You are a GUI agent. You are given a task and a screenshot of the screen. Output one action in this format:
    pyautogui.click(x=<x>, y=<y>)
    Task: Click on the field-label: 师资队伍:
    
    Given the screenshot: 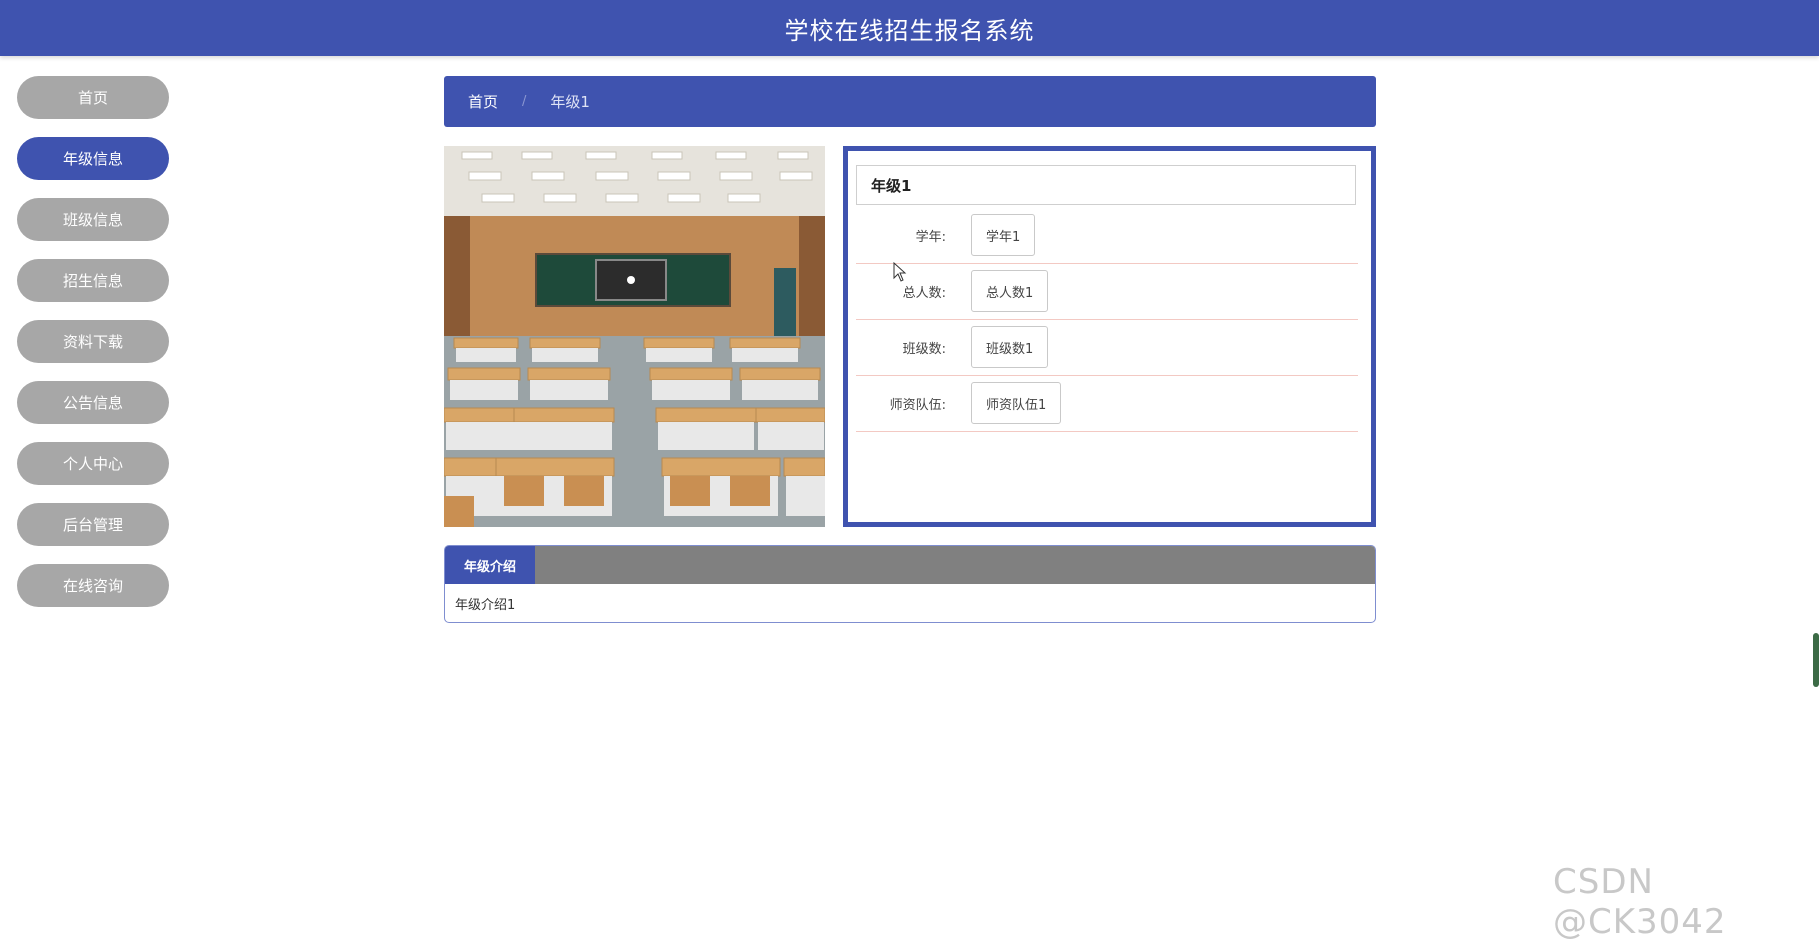 What is the action you would take?
    pyautogui.click(x=917, y=405)
    